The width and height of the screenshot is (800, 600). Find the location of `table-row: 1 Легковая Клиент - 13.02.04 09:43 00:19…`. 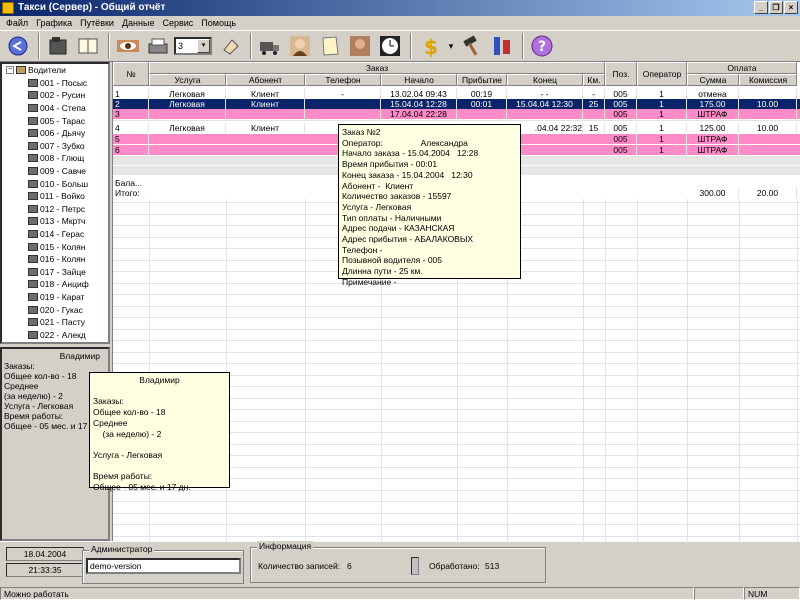

table-row: 1 Легковая Клиент - 13.02.04 09:43 00:19… is located at coordinates (456, 94).